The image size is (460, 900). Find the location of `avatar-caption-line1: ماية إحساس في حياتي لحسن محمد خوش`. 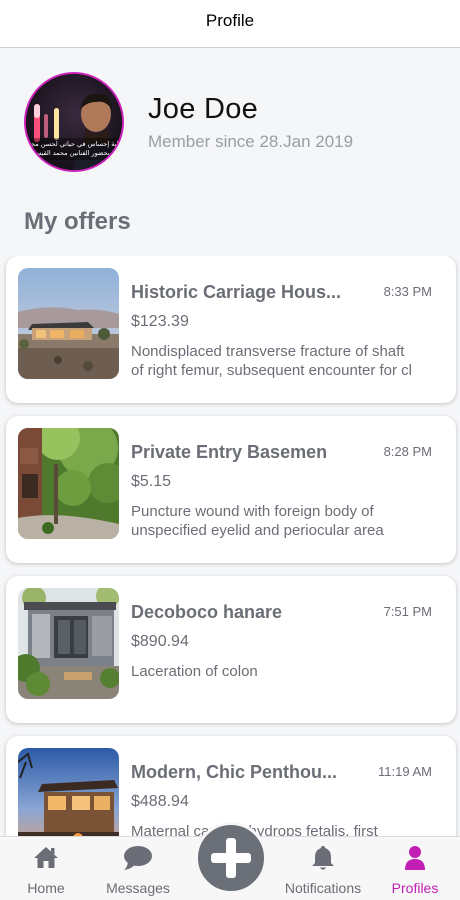

avatar-caption-line1: ماية إحساس في حياتي لحسن محمد خوش is located at coordinates (74, 144).